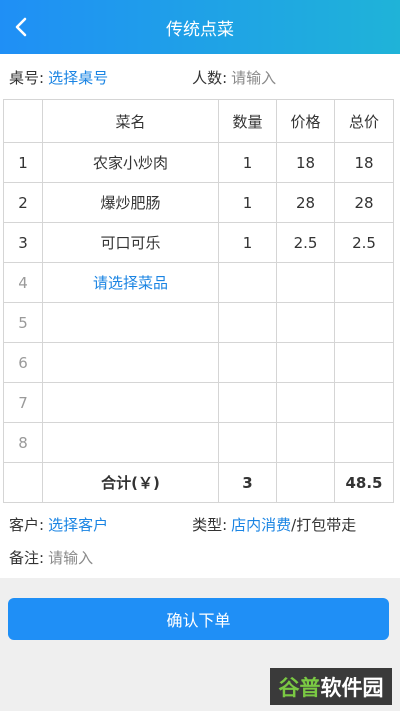 This screenshot has height=711, width=400. I want to click on sum-quantity: 3, so click(247, 482).